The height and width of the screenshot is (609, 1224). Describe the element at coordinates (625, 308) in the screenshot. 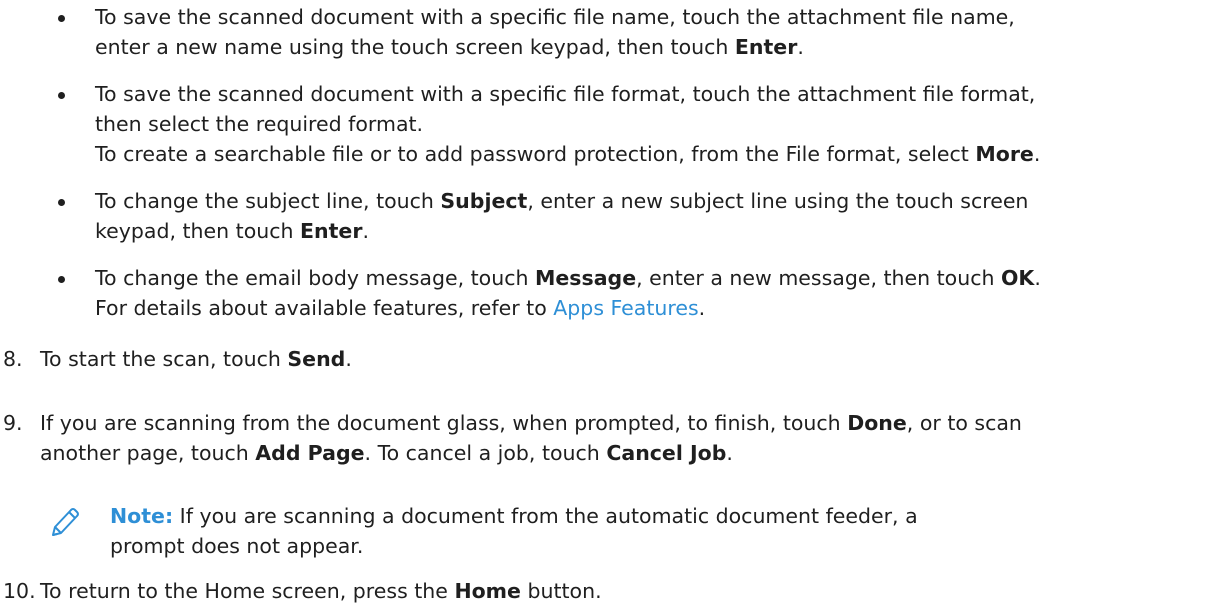

I see `apps-features-link: Apps Features` at that location.